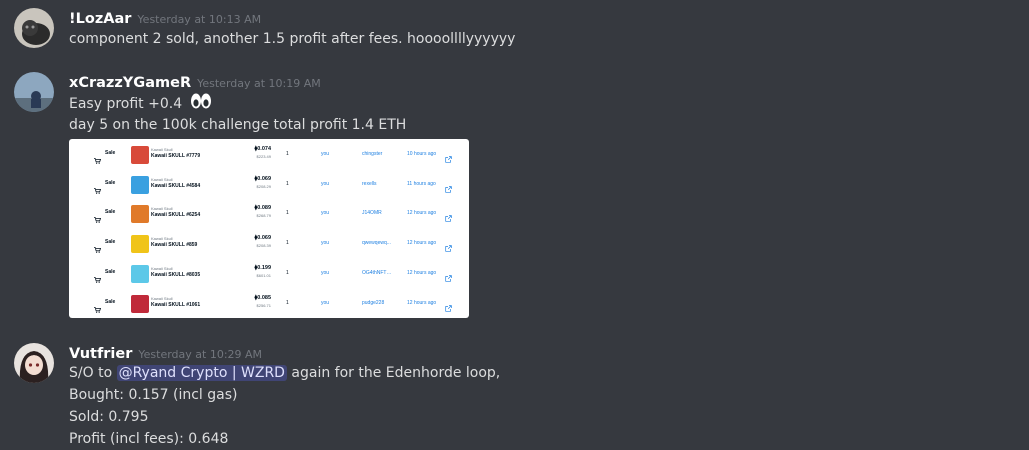 The width and height of the screenshot is (1029, 450). Describe the element at coordinates (369, 183) in the screenshot. I see `to-user: rexells` at that location.